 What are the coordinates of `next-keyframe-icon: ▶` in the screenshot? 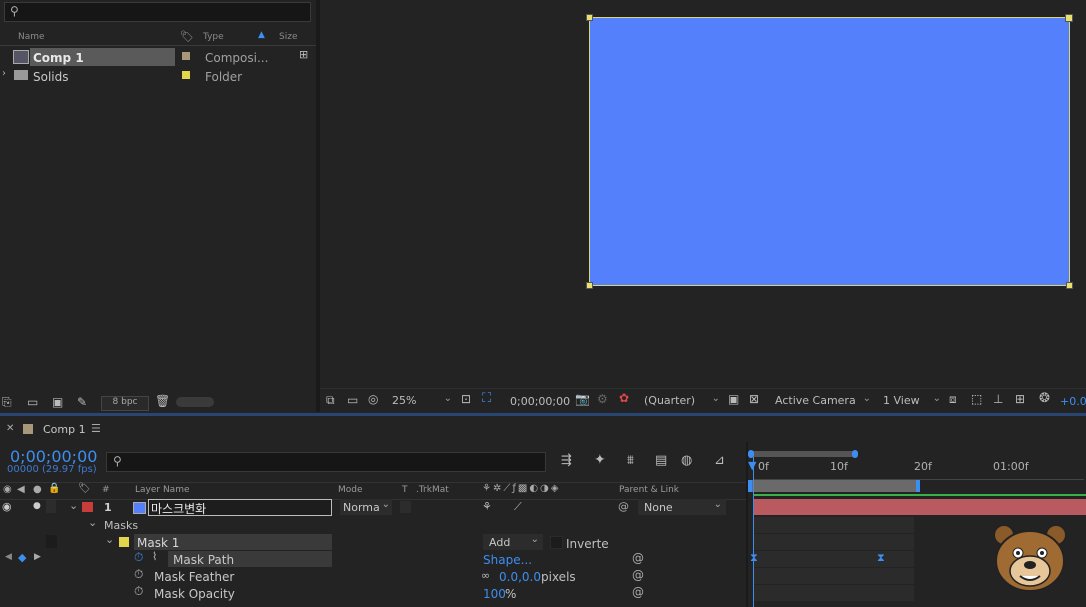 It's located at (37, 557).